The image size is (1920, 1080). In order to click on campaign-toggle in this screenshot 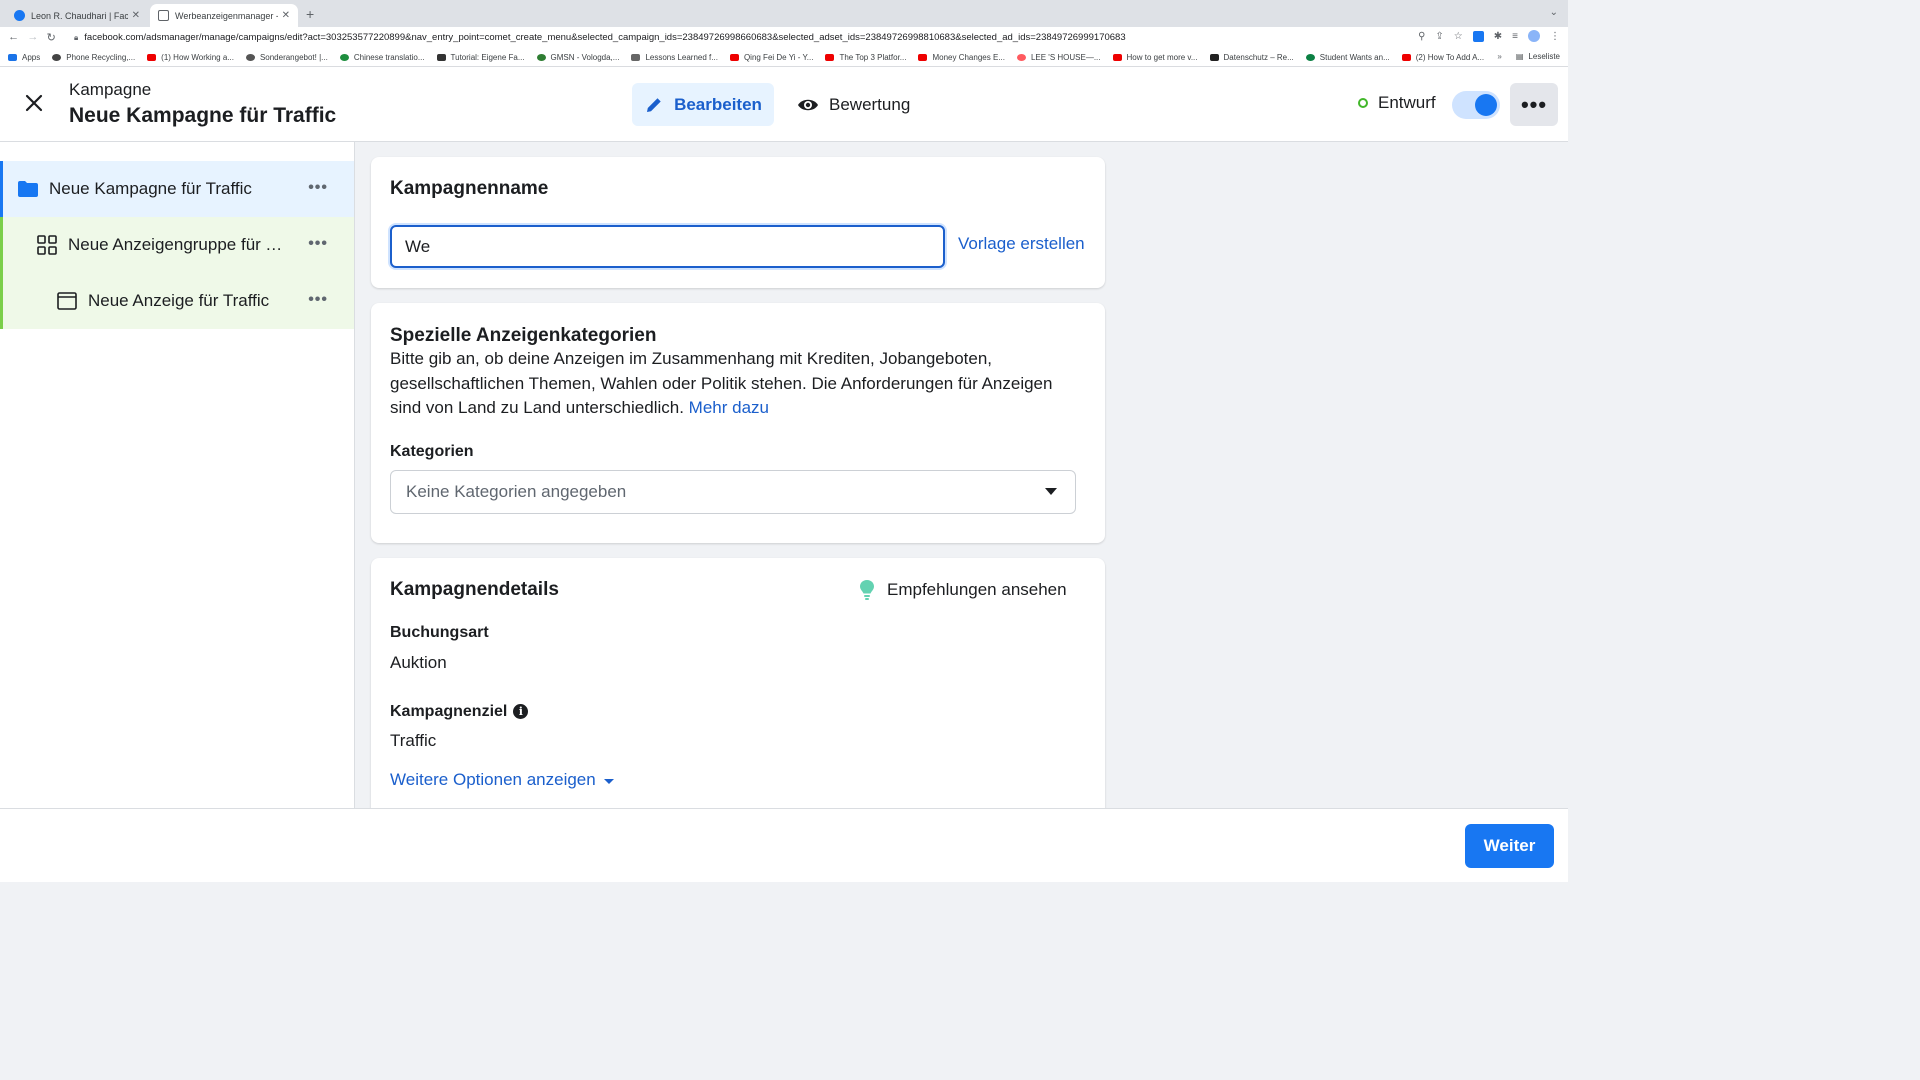, I will do `click(1476, 105)`.